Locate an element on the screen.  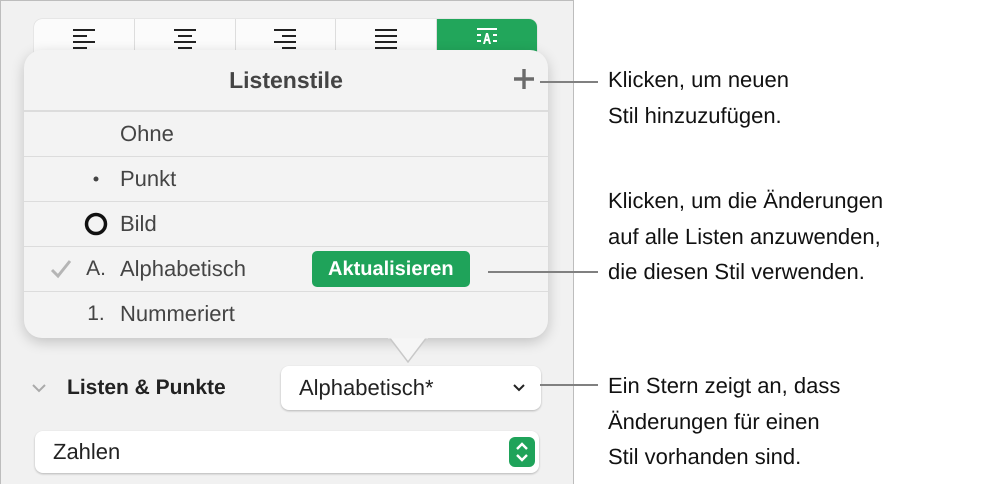
section-title: Listen & Punkte is located at coordinates (147, 388).